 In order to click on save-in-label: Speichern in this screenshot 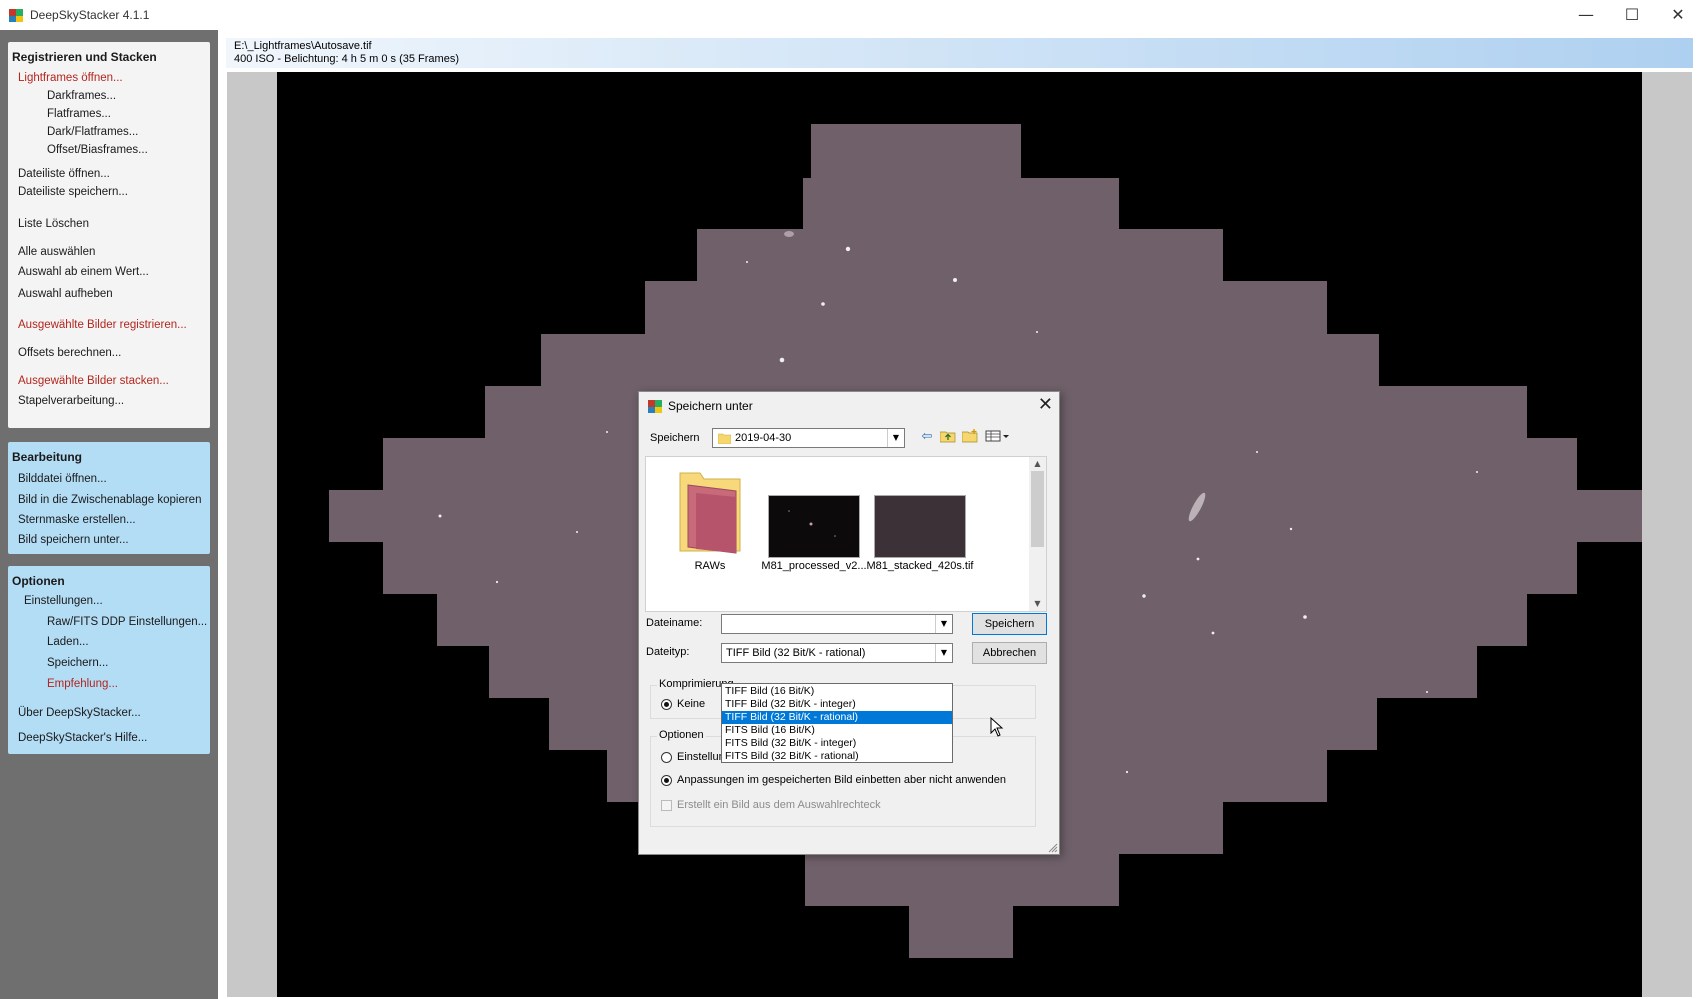, I will do `click(675, 438)`.